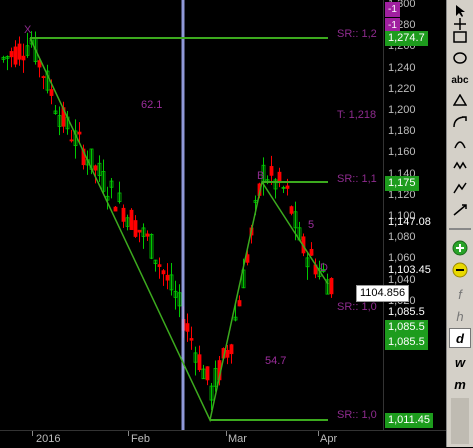 This screenshot has height=448, width=473. I want to click on sr-mid-price-label-3: 1,085.5, so click(406, 342).